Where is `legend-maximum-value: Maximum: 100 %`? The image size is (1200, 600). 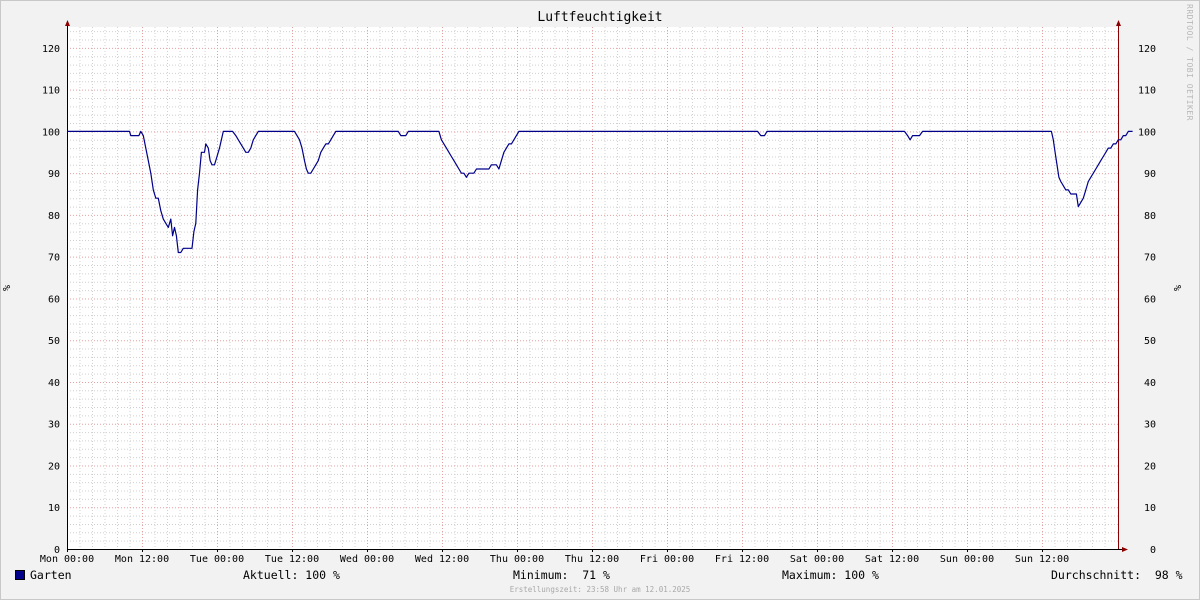 legend-maximum-value: Maximum: 100 % is located at coordinates (830, 575).